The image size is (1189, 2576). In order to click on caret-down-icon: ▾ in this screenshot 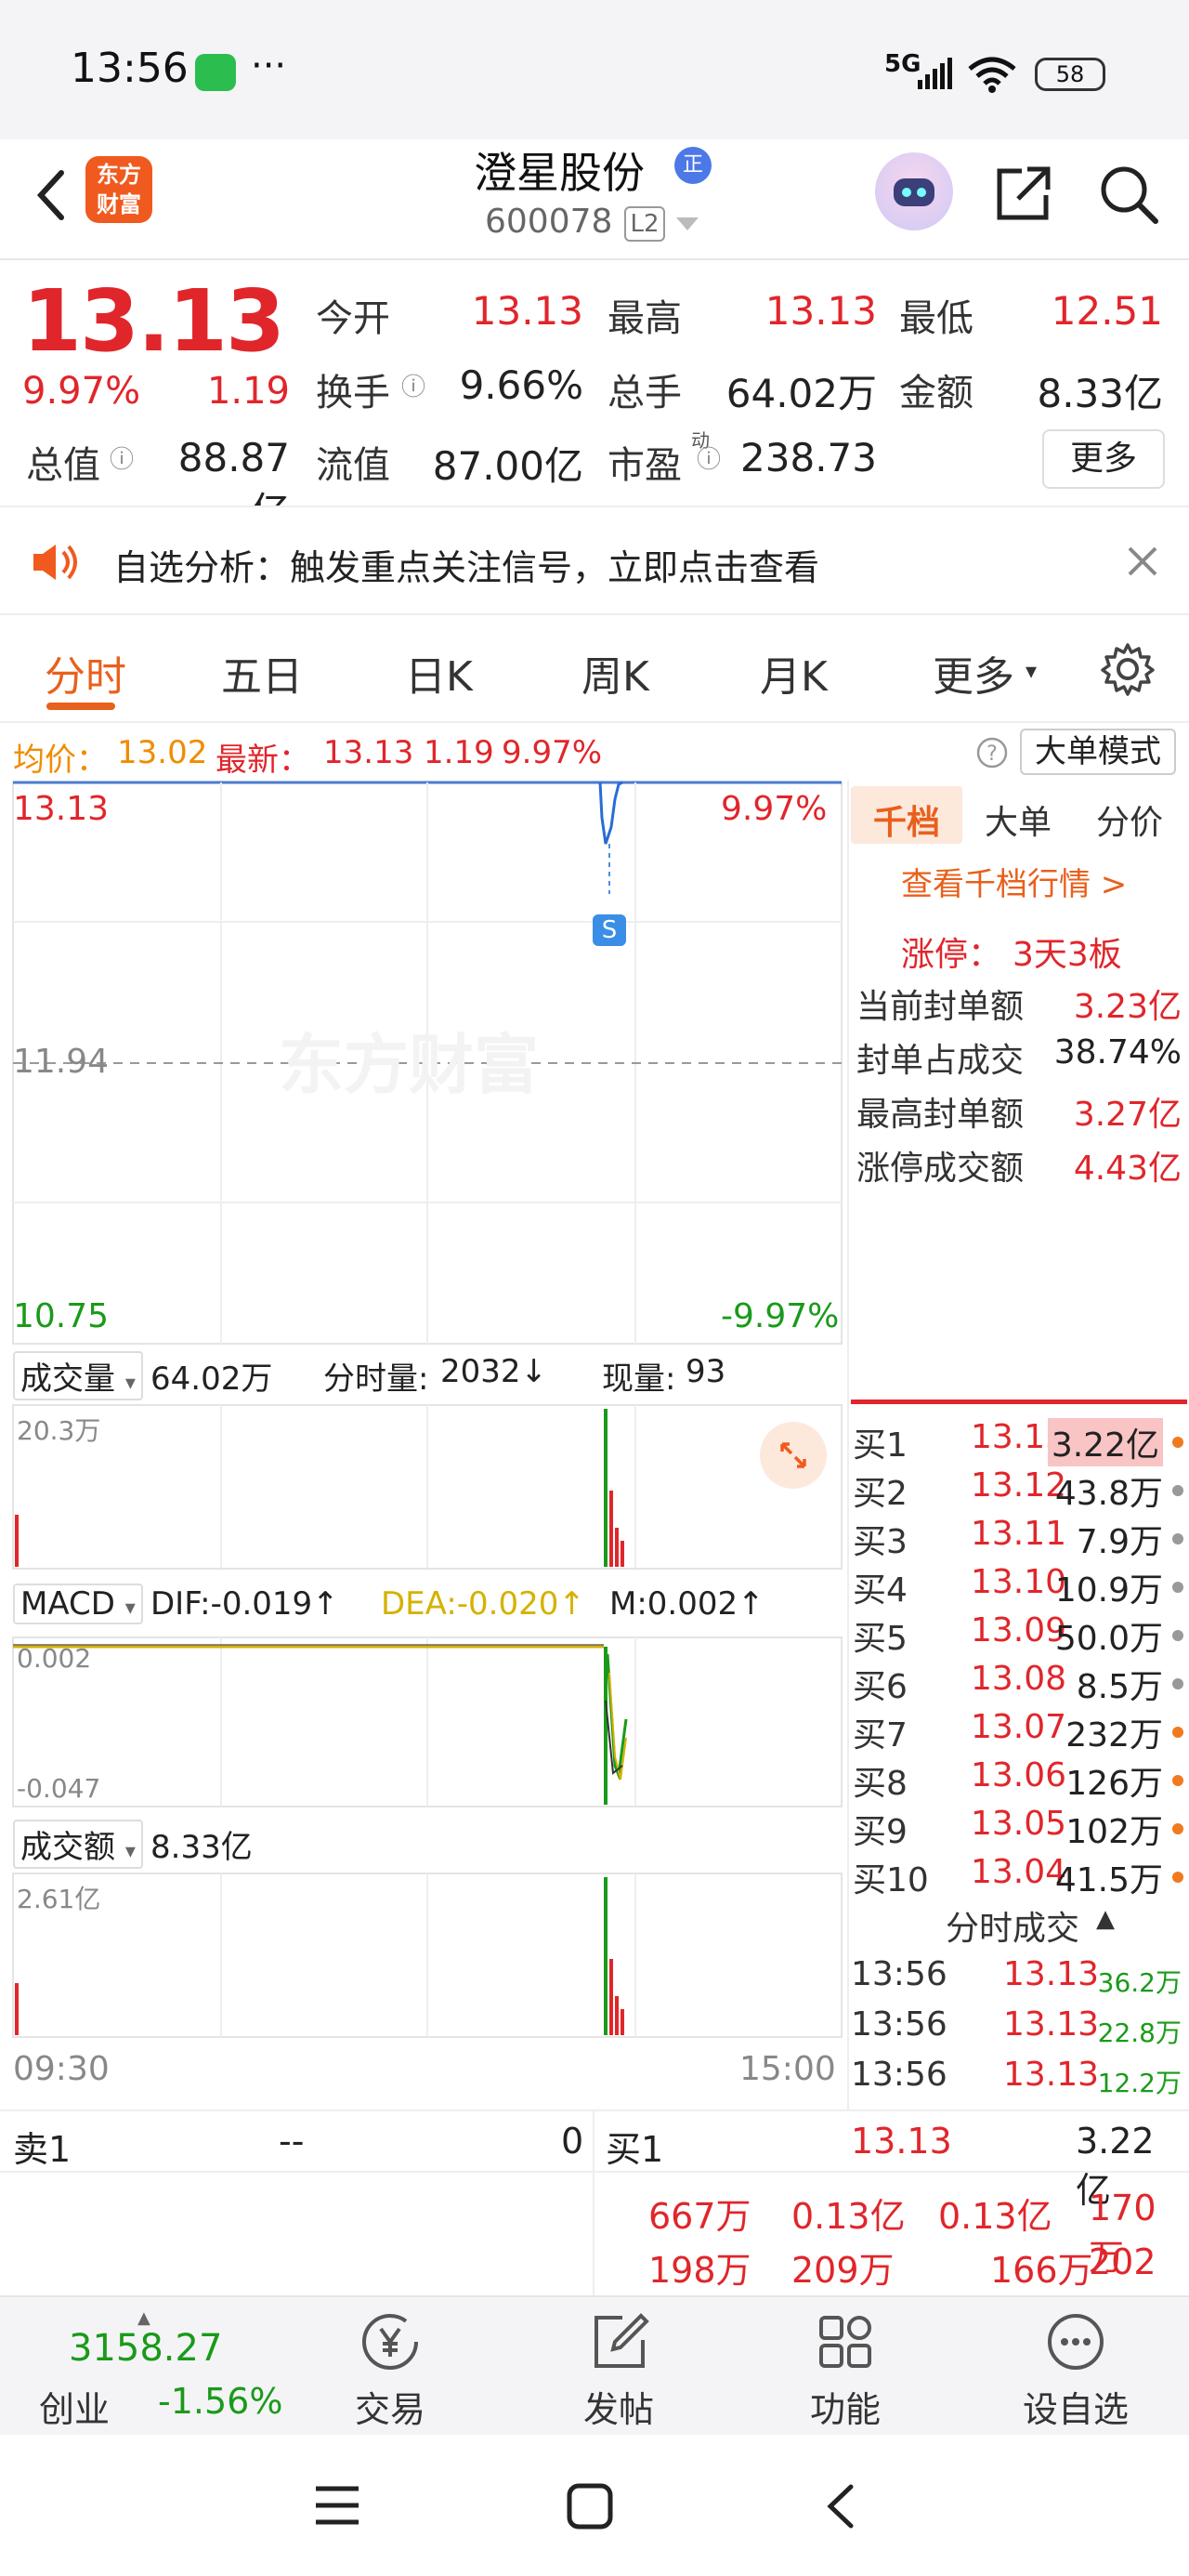, I will do `click(1031, 671)`.